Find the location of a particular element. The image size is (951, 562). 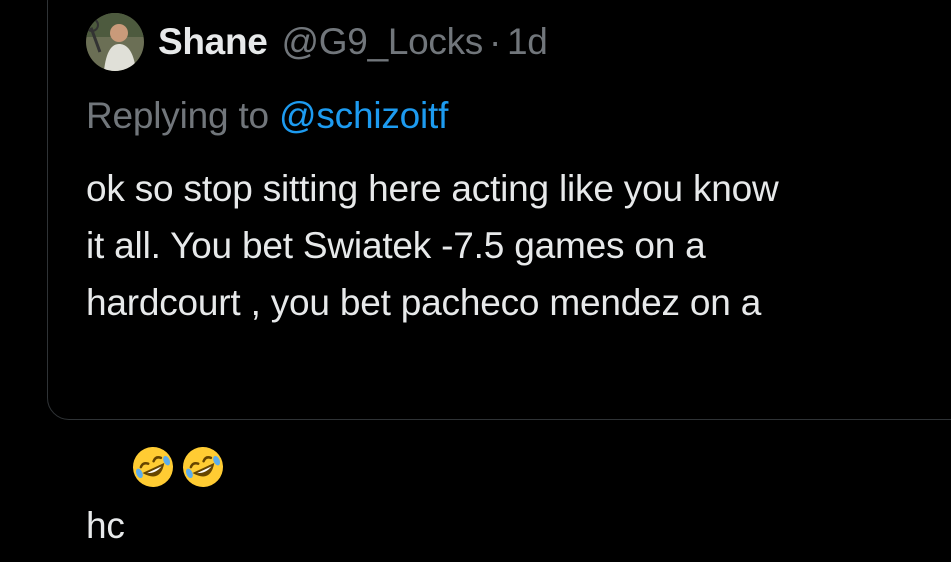

avatar is located at coordinates (115, 42).